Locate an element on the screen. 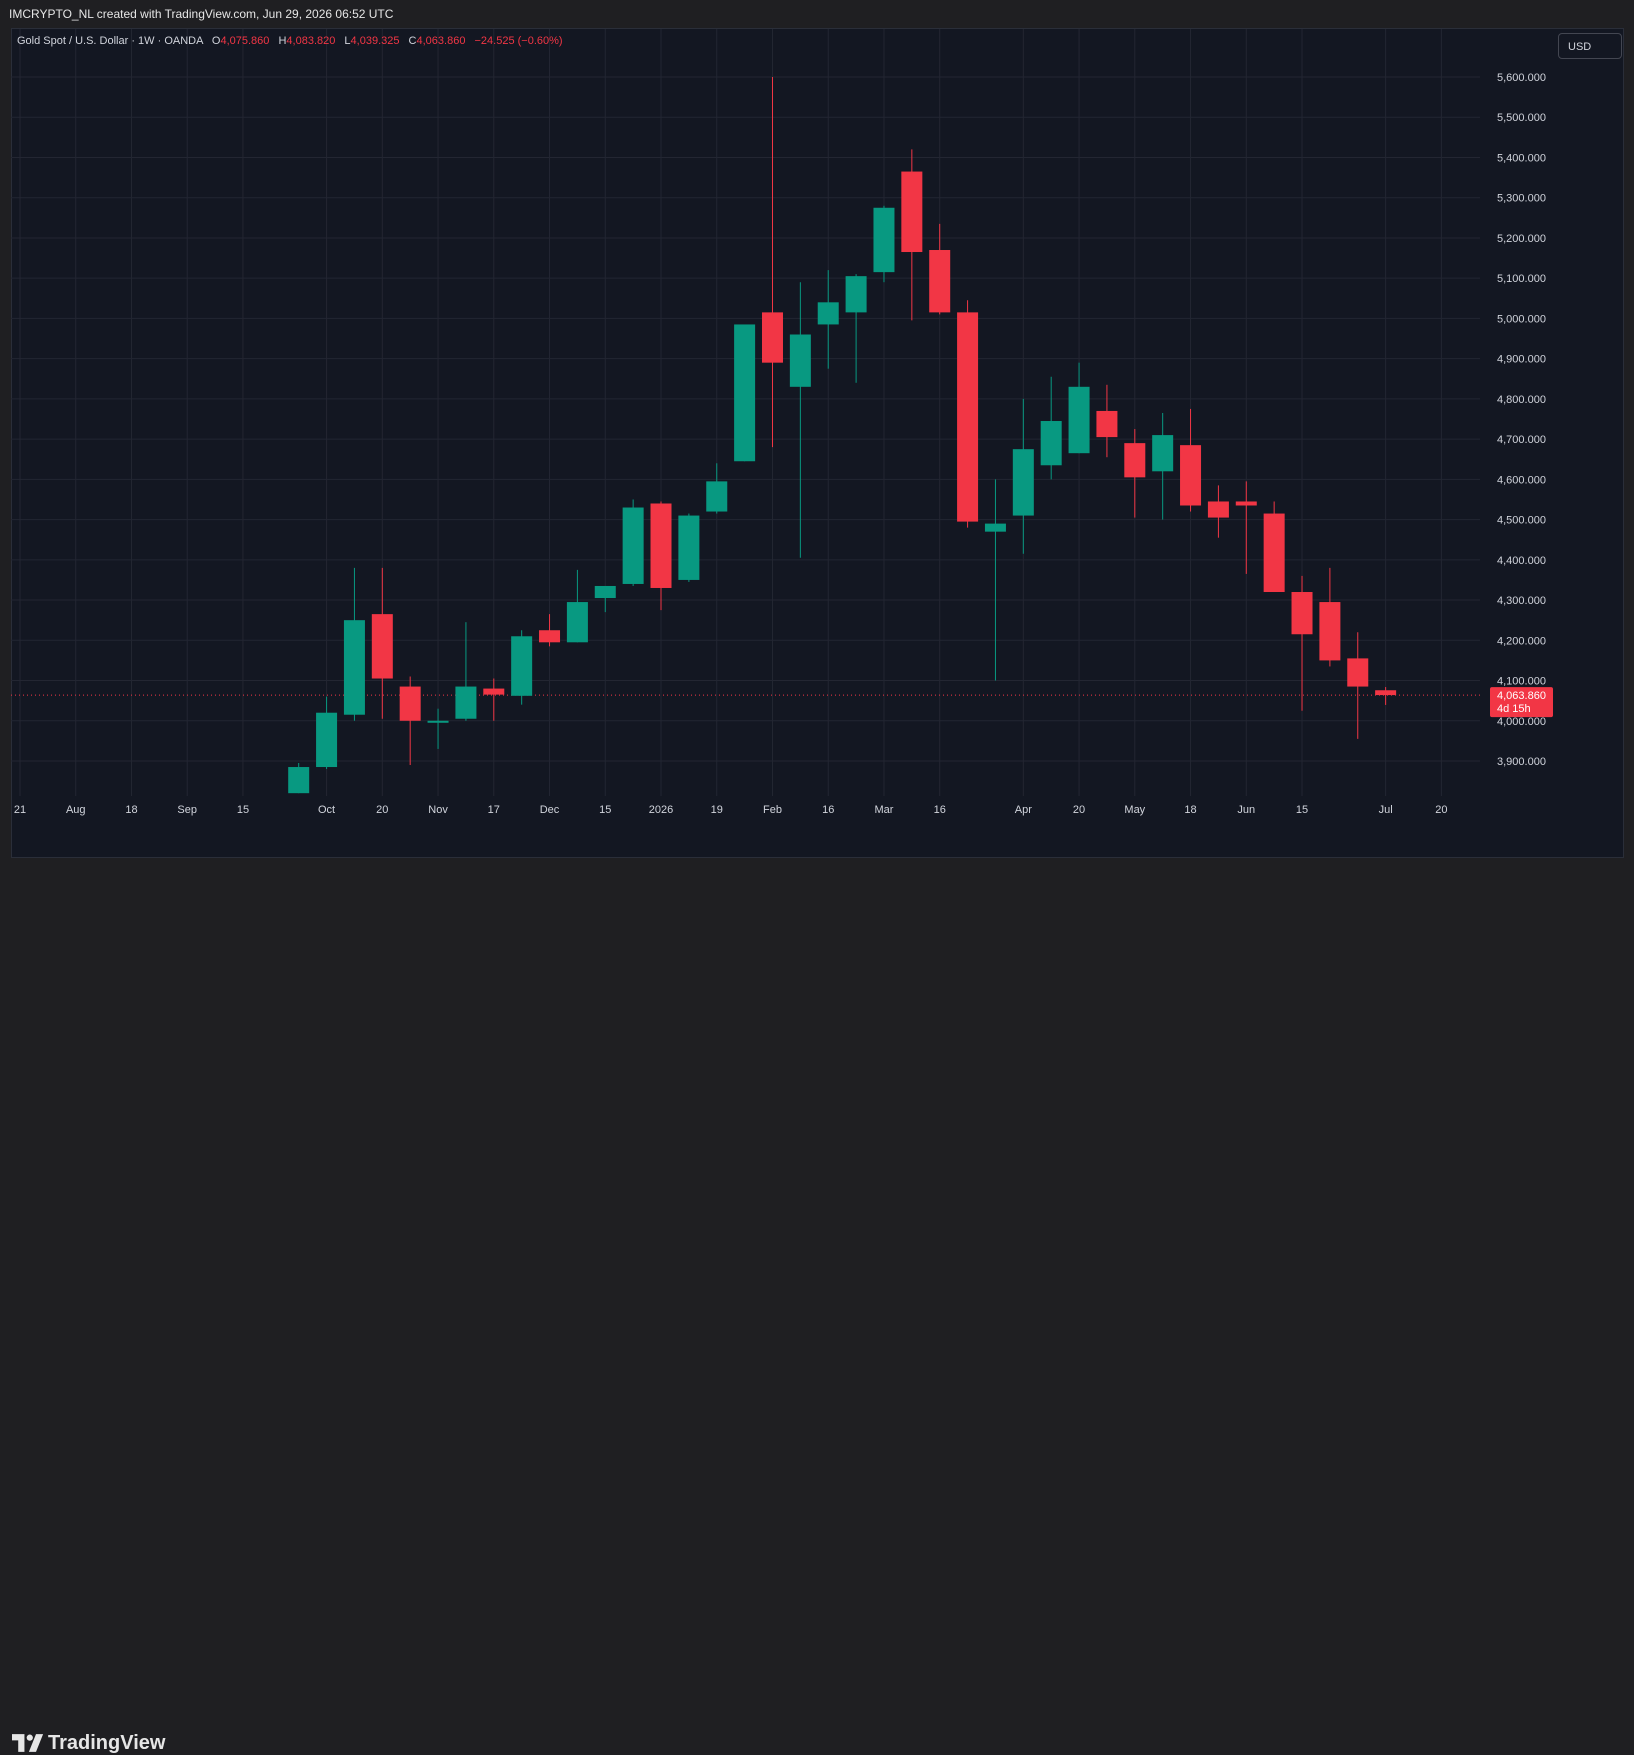  open-value: 4,075.860 is located at coordinates (245, 41).